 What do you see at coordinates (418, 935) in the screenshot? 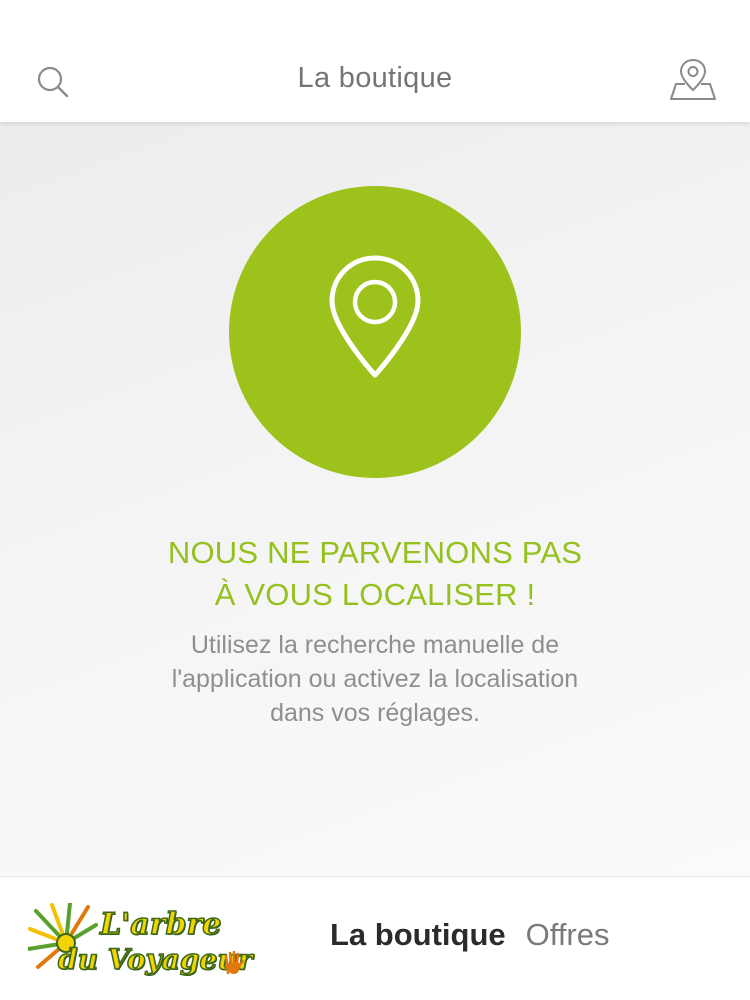
I see `tab-la-boutique: La boutique` at bounding box center [418, 935].